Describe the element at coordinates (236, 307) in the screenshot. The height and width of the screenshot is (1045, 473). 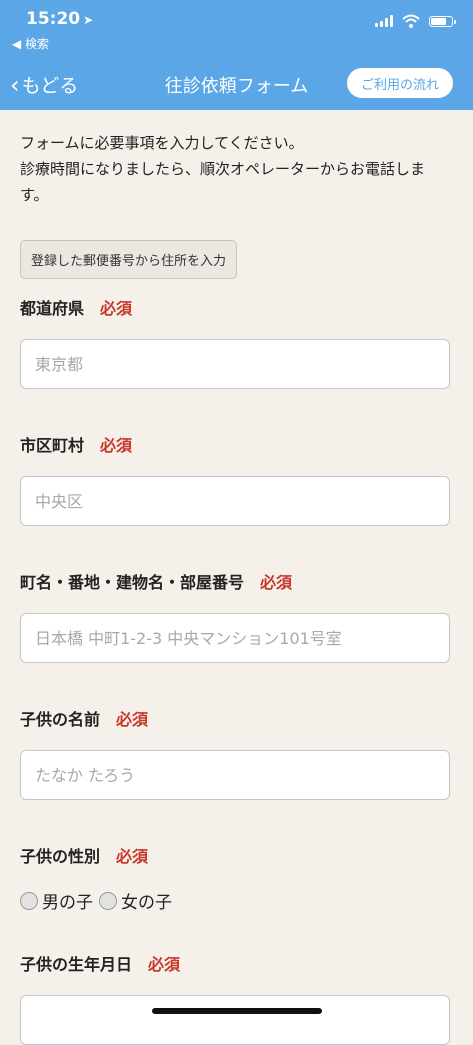
I see `prefecture-label: 都道府県 必須` at that location.